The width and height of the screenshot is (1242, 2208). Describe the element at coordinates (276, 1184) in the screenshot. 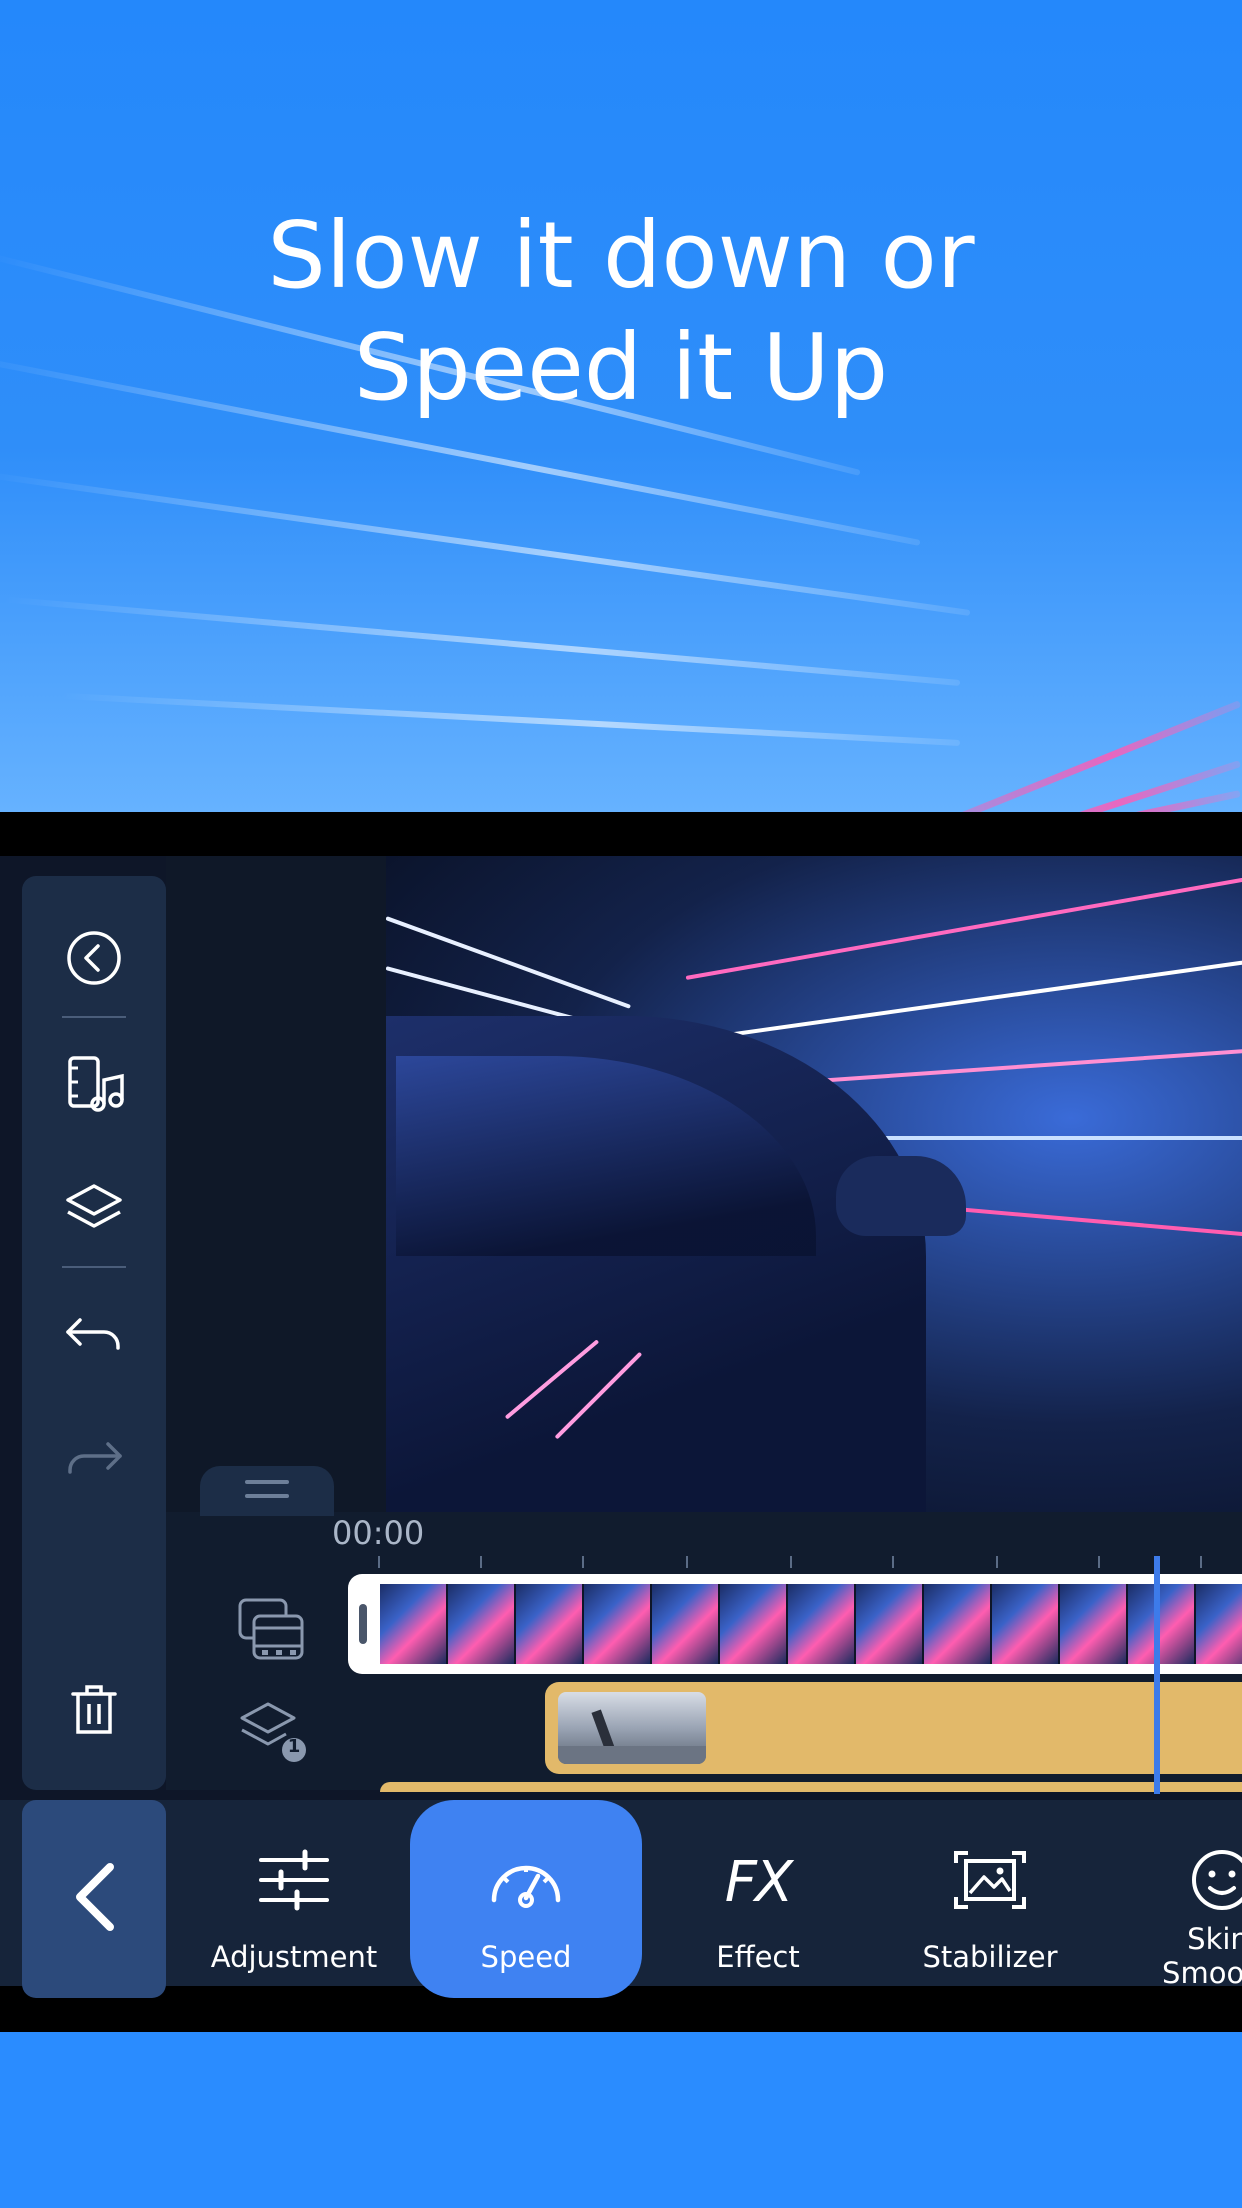

I see `preview-margin` at that location.